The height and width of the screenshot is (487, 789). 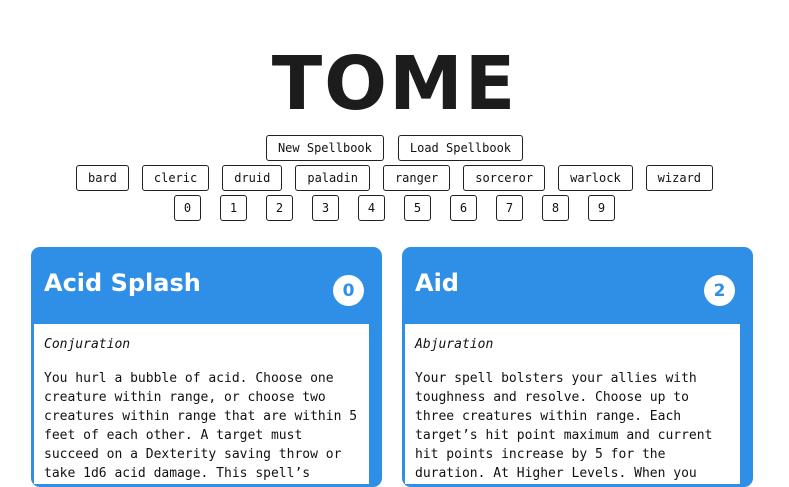 I want to click on level-filter-2: 2, so click(x=279, y=208).